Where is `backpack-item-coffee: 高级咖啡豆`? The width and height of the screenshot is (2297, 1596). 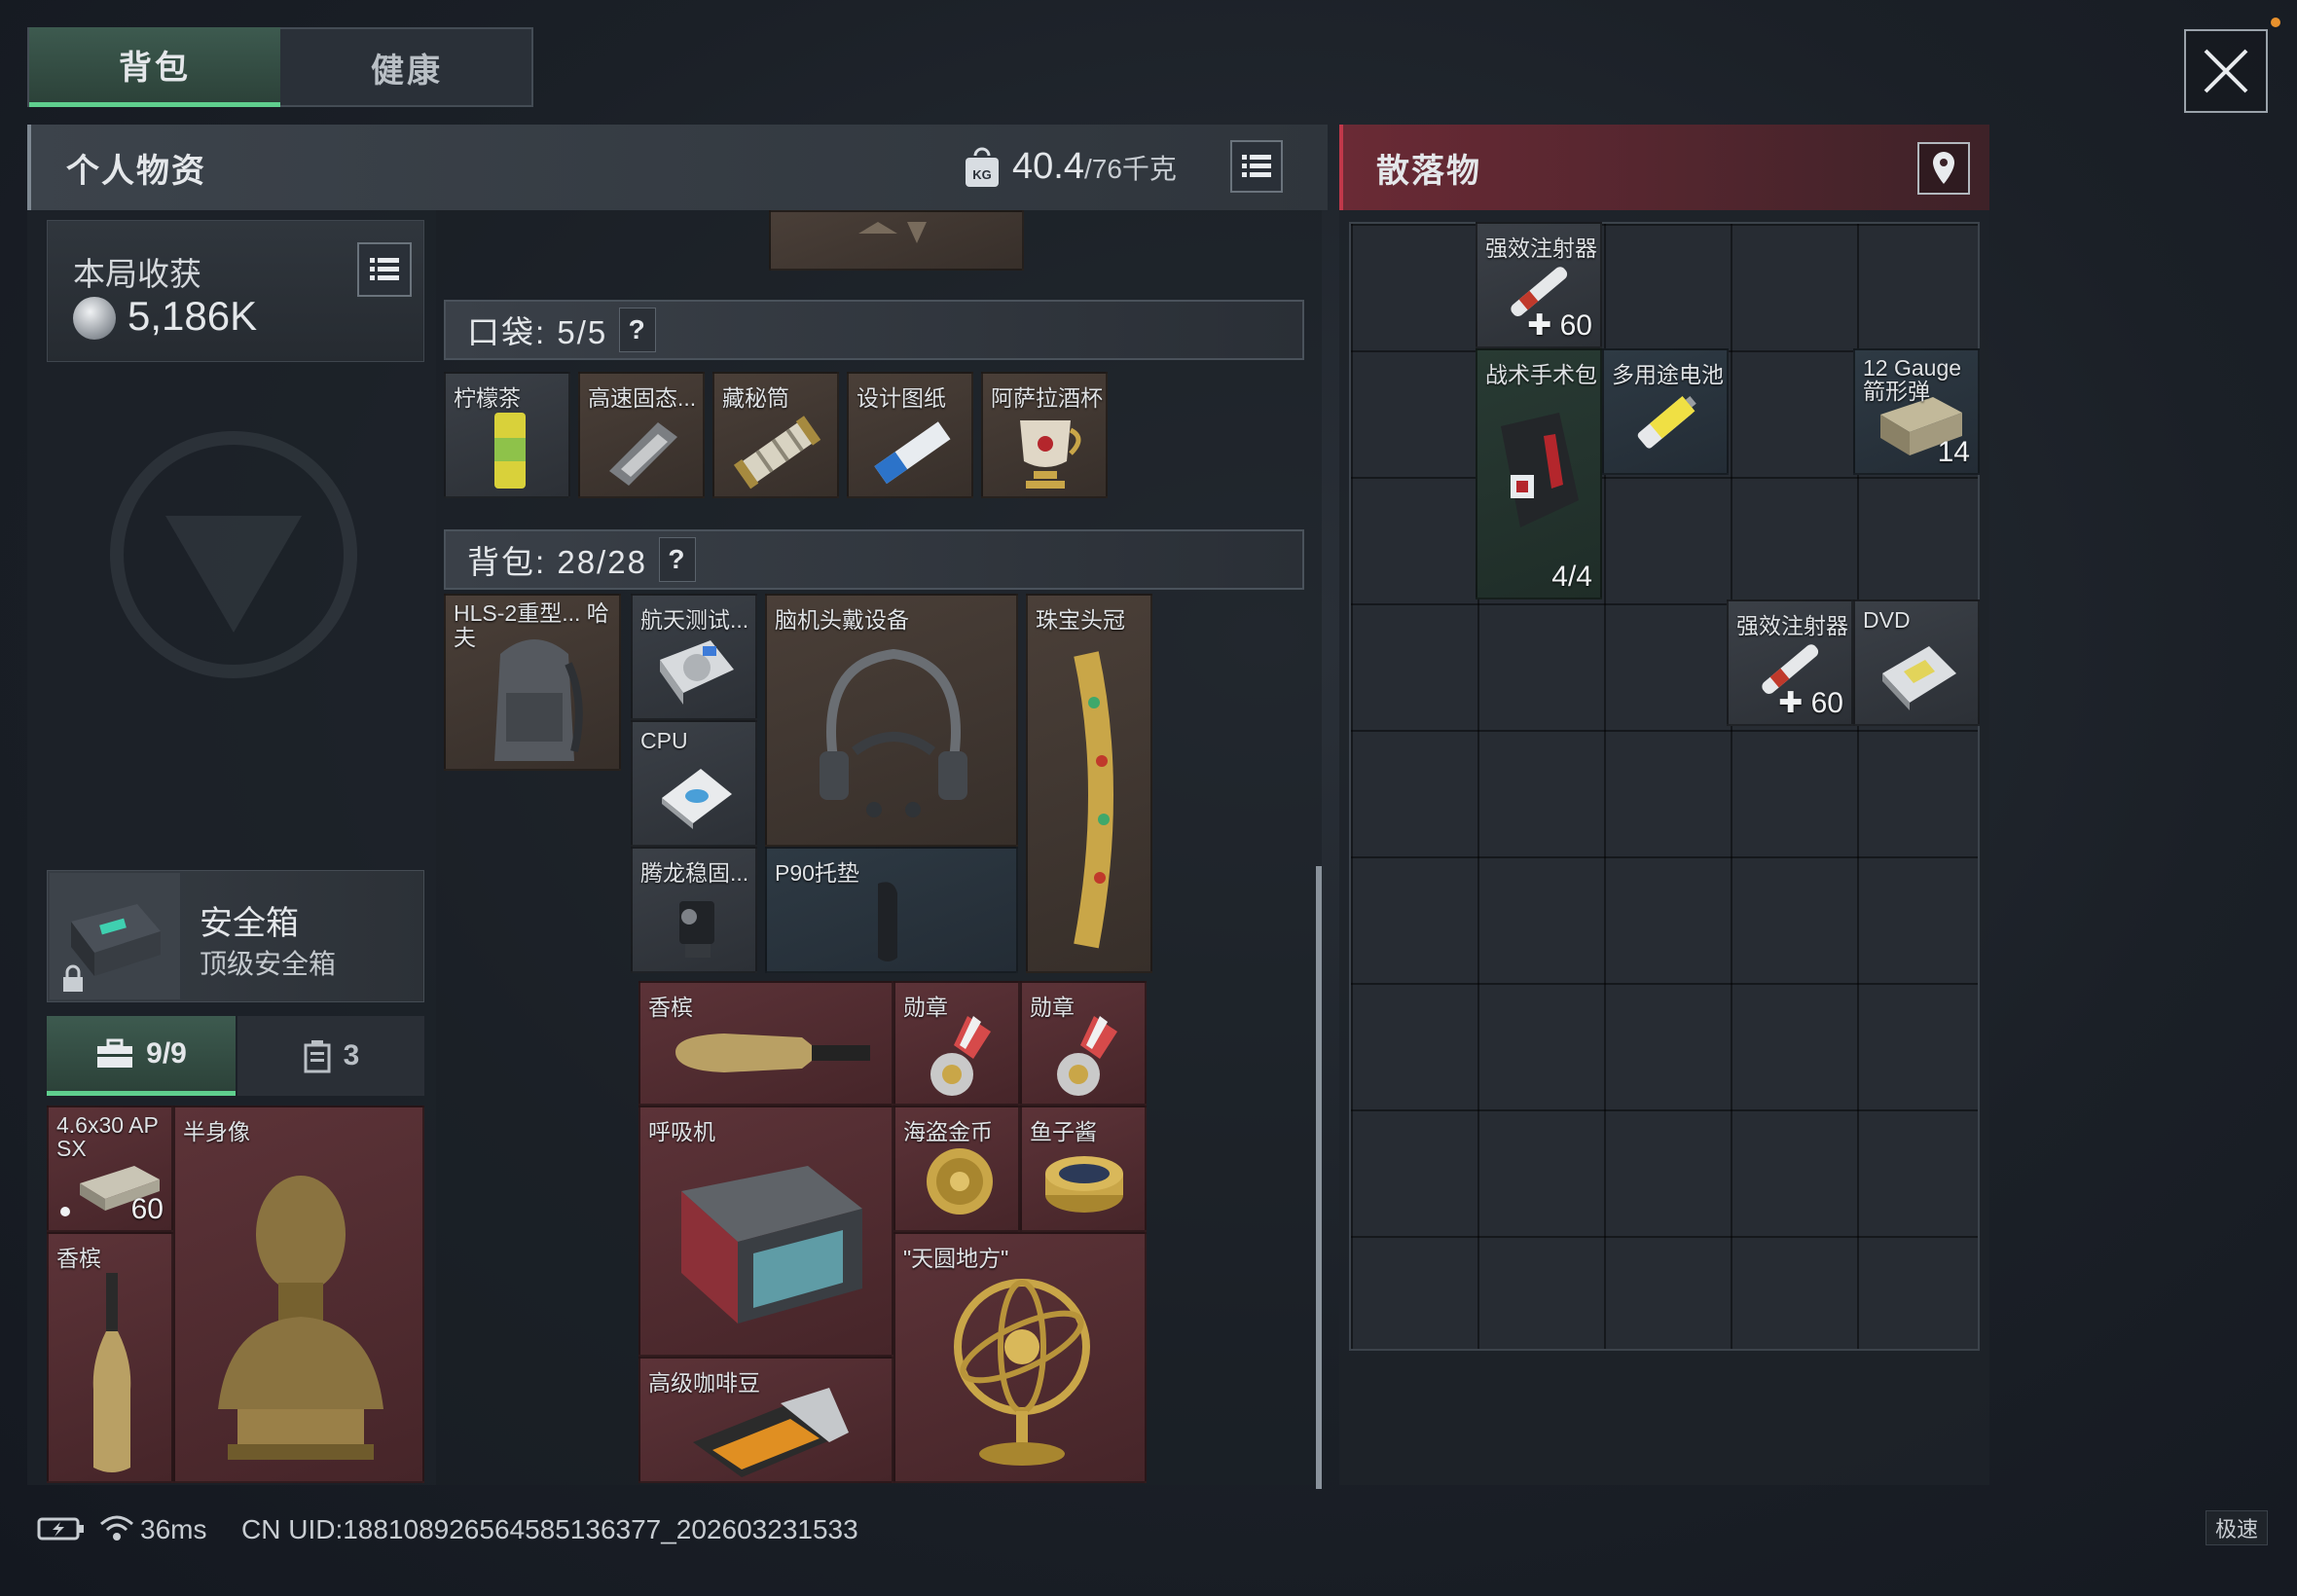
backpack-item-coffee: 高级咖啡豆 is located at coordinates (765, 1420).